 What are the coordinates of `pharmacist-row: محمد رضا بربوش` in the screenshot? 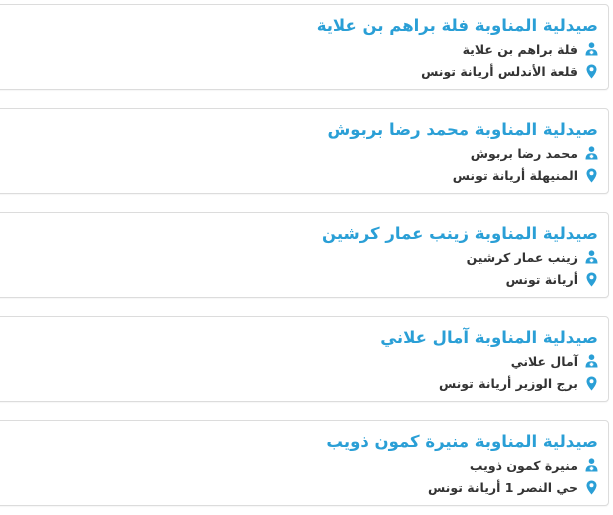 It's located at (462, 153).